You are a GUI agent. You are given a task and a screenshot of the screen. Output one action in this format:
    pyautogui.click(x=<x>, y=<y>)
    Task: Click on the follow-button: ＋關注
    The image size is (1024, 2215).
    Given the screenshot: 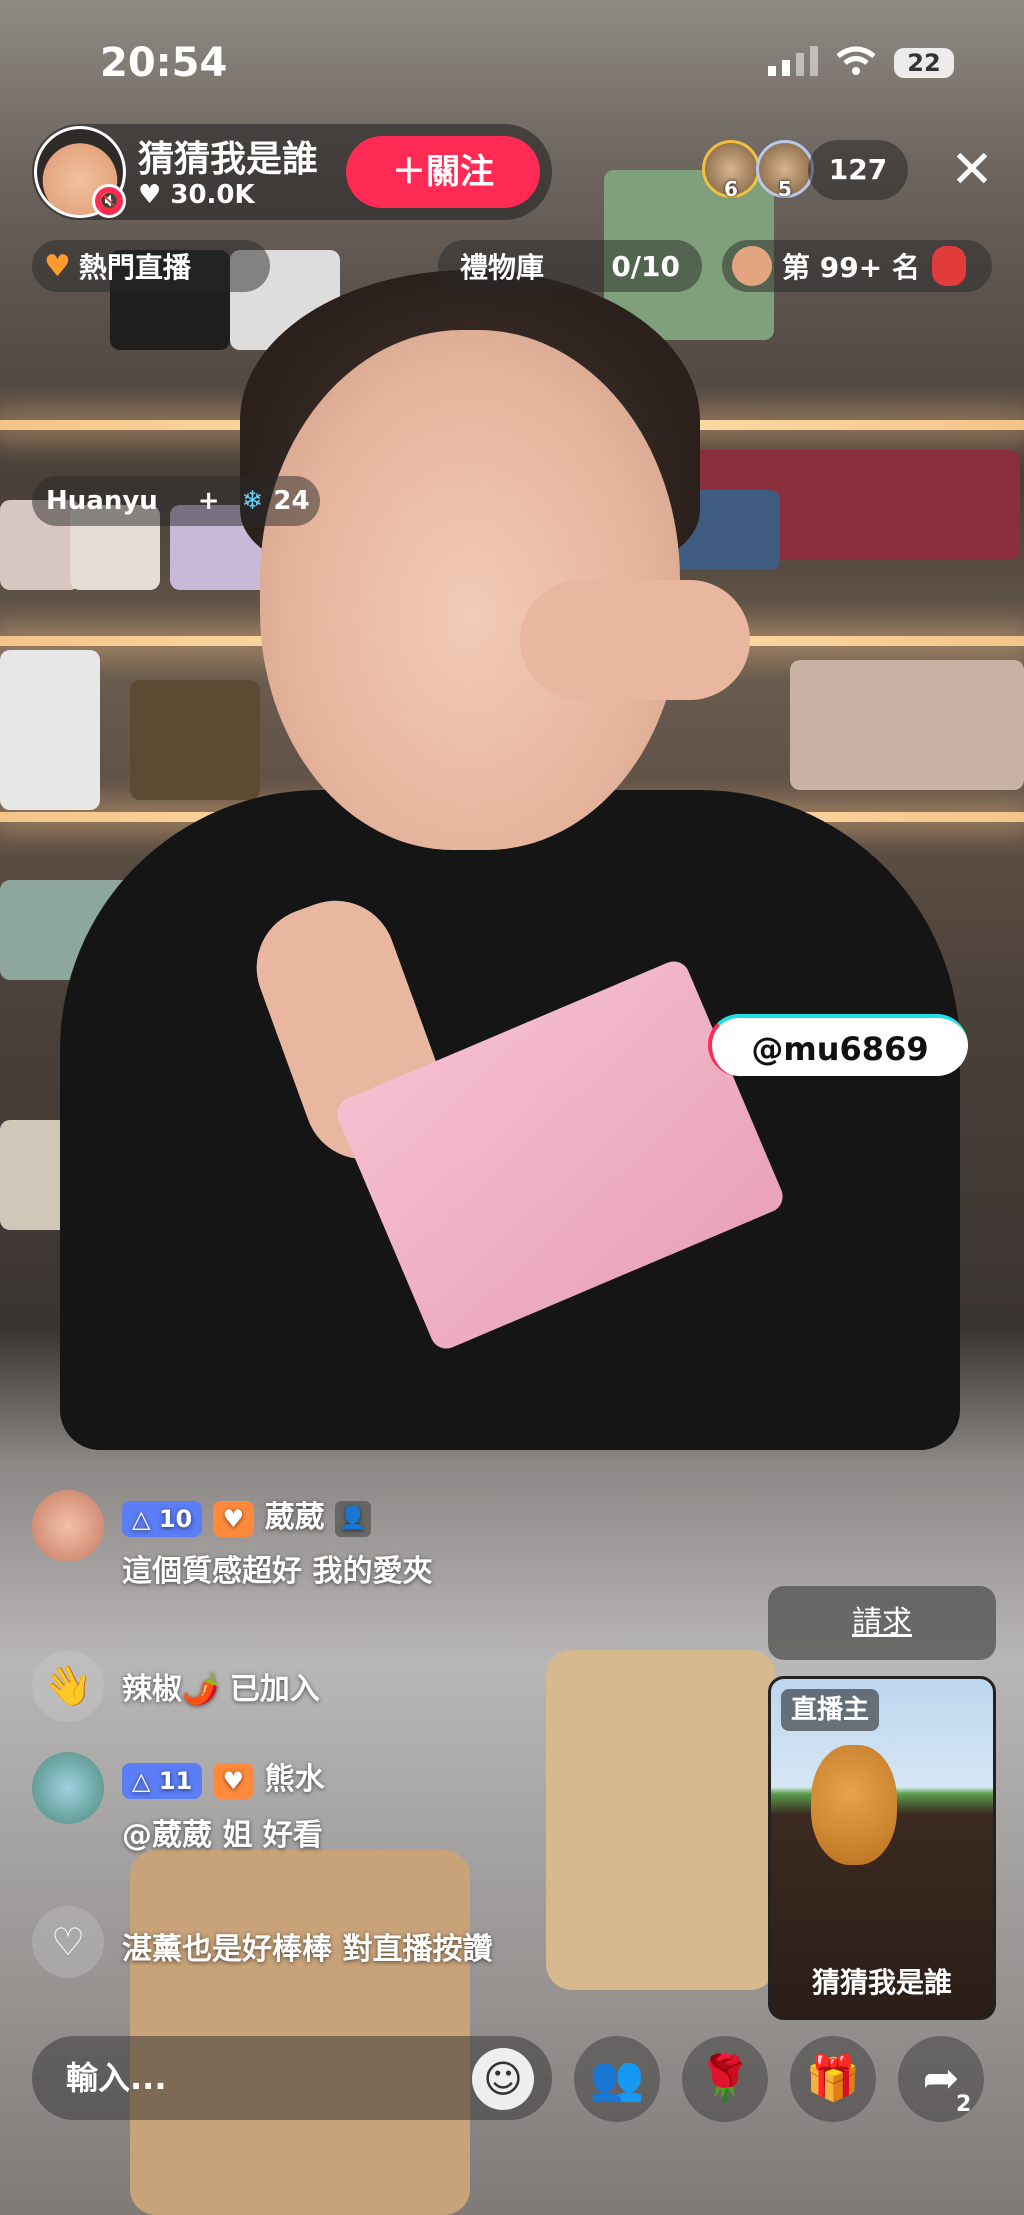 What is the action you would take?
    pyautogui.click(x=443, y=172)
    